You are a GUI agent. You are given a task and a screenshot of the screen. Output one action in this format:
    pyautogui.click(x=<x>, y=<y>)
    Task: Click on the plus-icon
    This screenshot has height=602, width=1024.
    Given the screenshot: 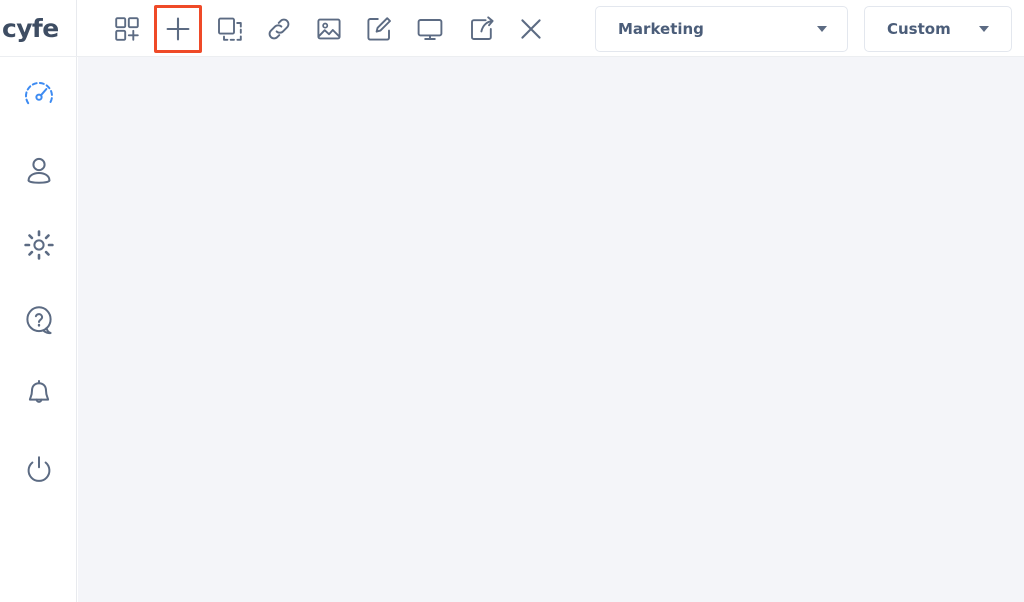 What is the action you would take?
    pyautogui.click(x=178, y=29)
    